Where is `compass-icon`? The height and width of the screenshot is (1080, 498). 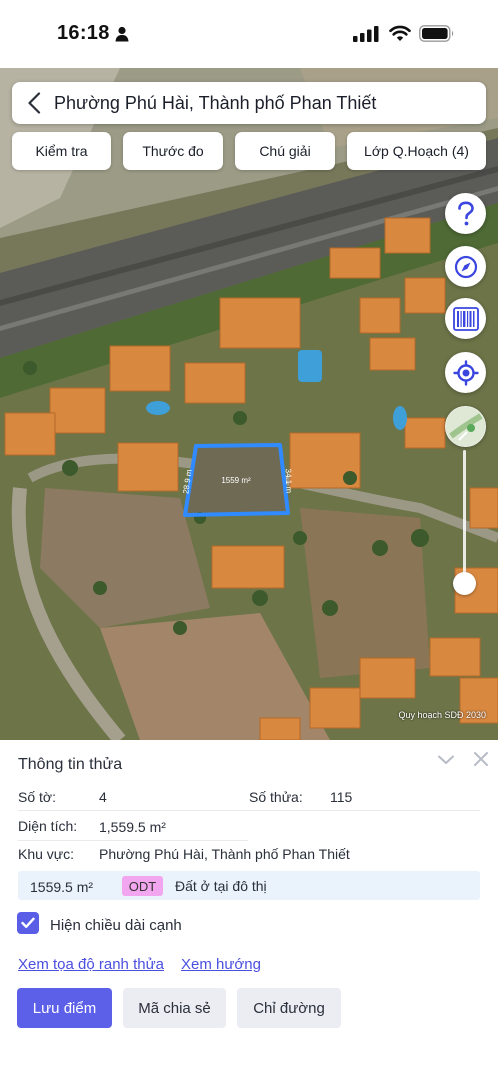
compass-icon is located at coordinates (465, 266).